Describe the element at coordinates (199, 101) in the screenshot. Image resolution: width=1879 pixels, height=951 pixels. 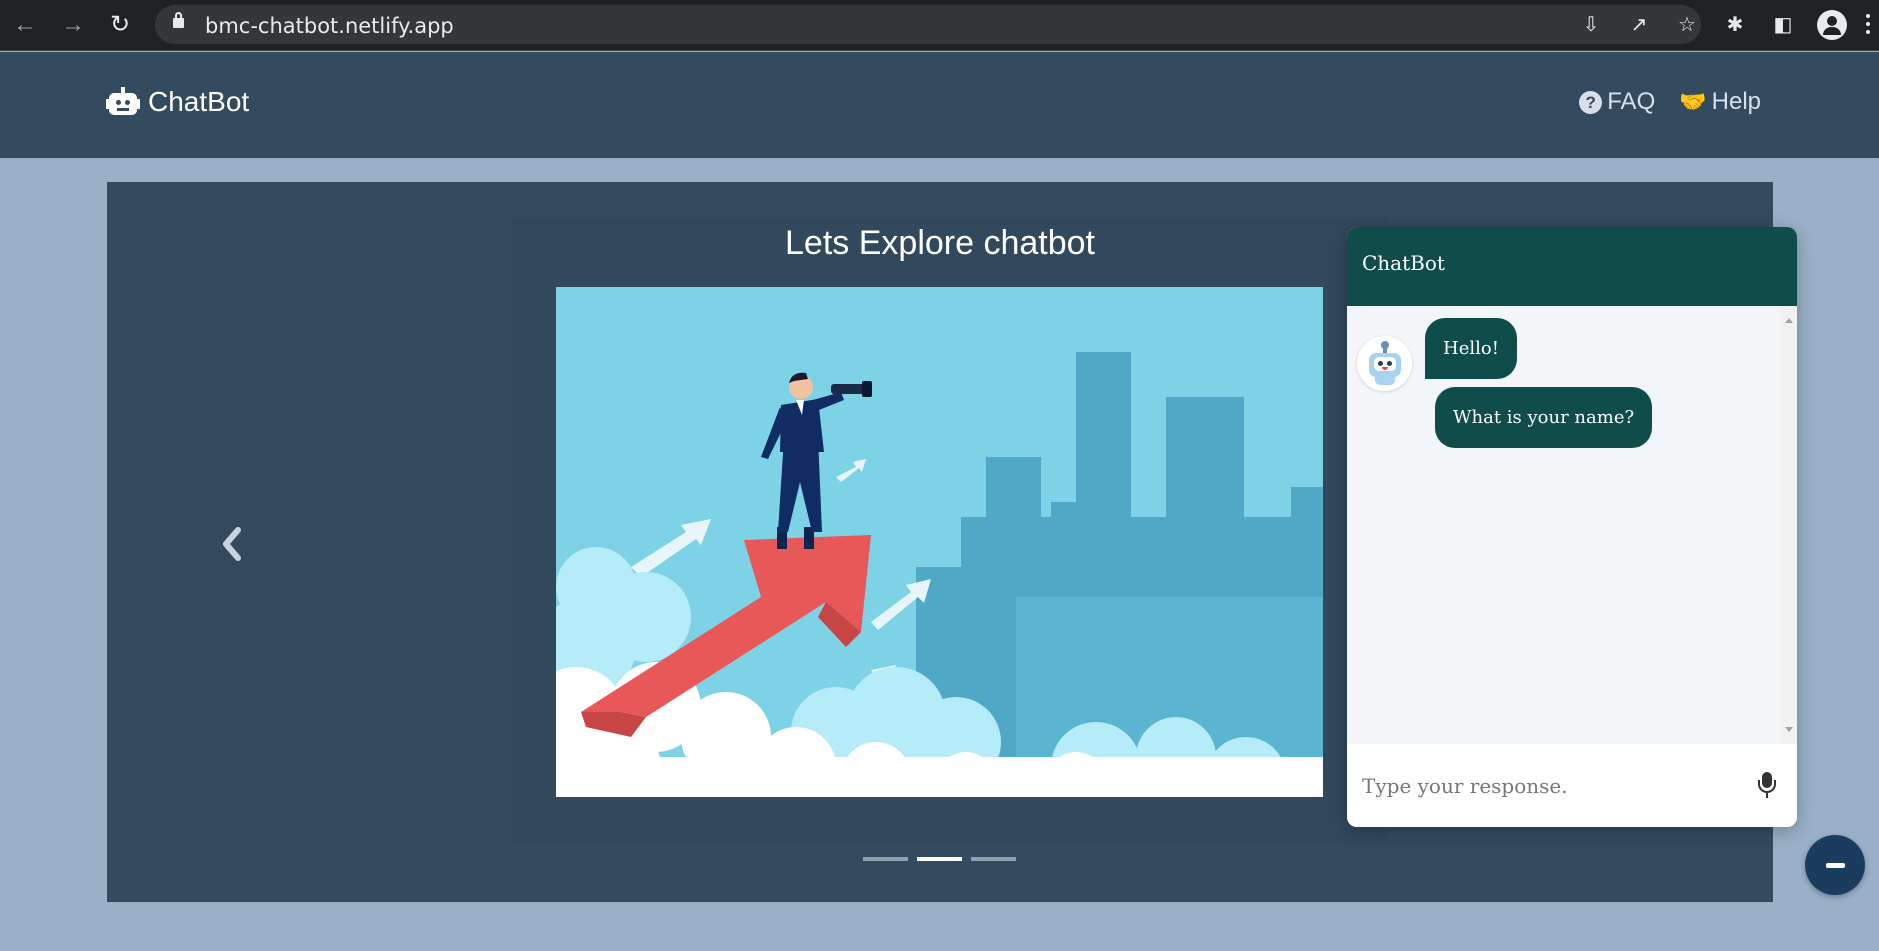
I see `brand-name: ChatBot` at that location.